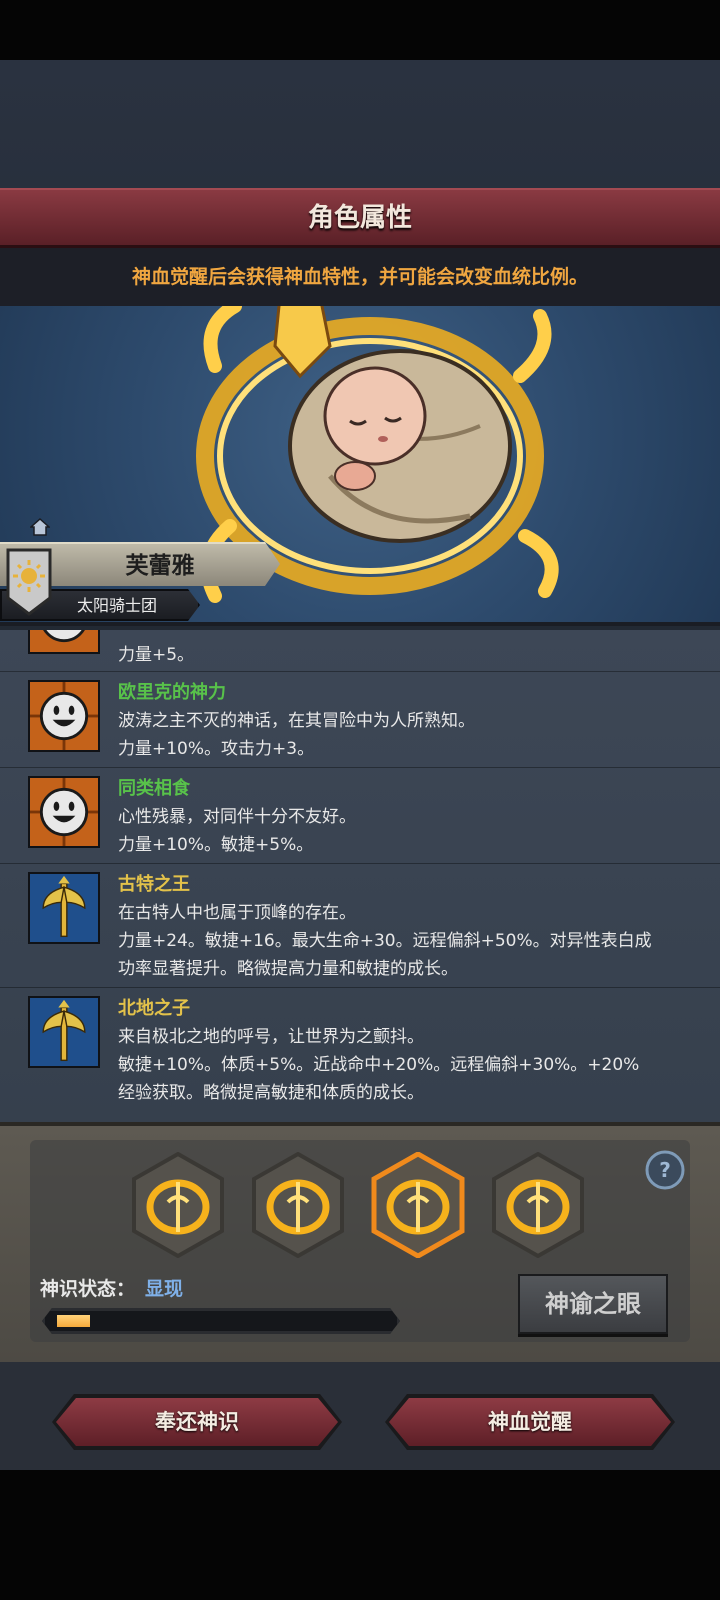 Image resolution: width=720 pixels, height=1600 pixels. Describe the element at coordinates (360, 30) in the screenshot. I see `status-bar` at that location.